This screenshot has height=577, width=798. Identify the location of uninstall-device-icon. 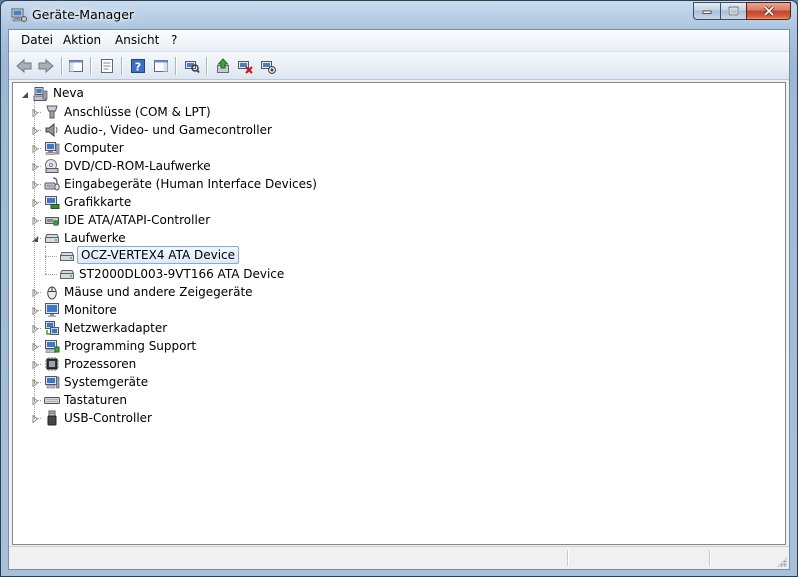
(245, 67).